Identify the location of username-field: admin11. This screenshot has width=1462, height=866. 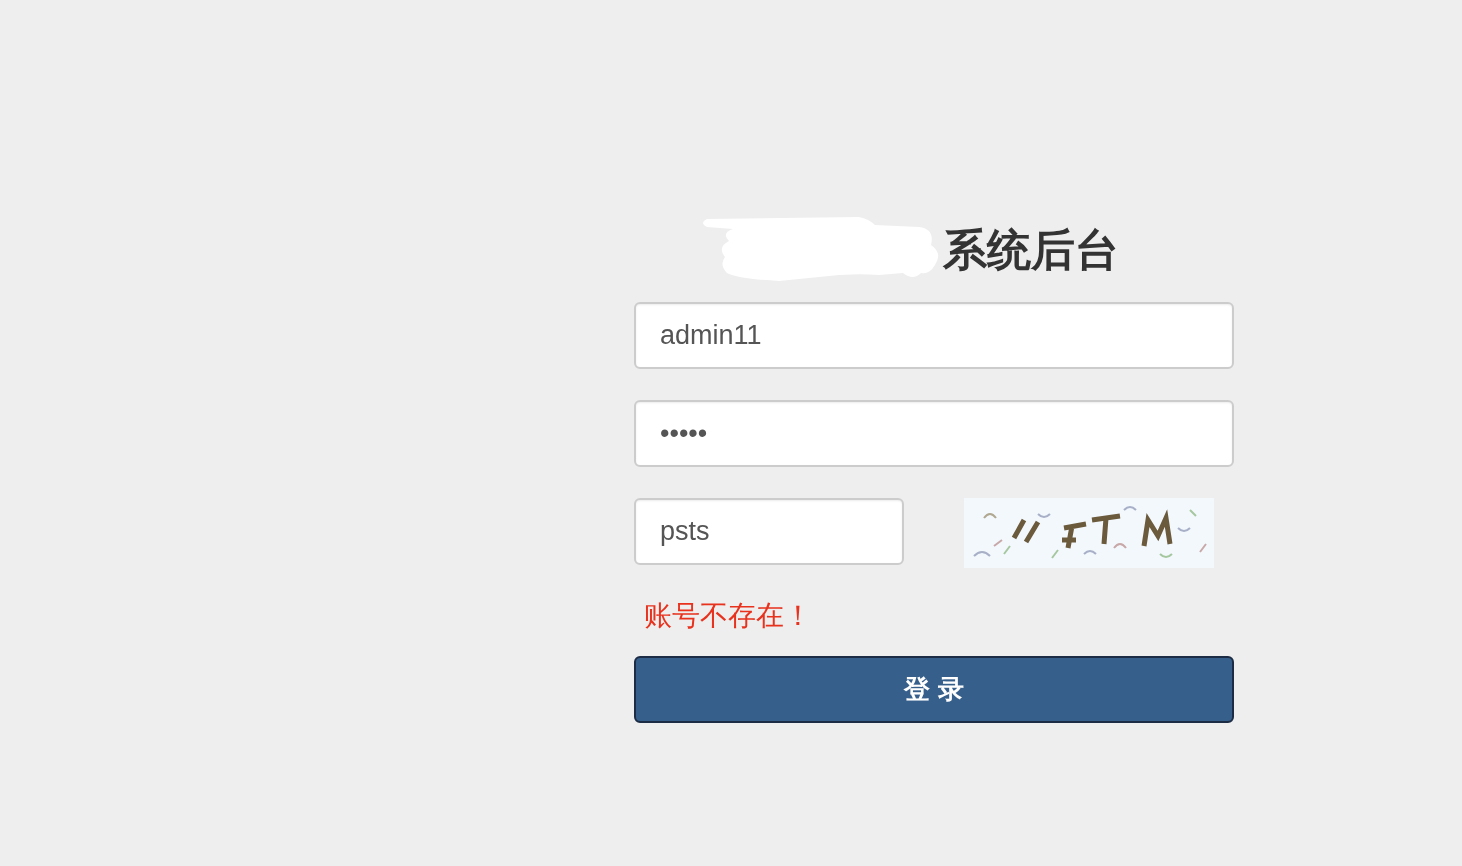
(934, 335).